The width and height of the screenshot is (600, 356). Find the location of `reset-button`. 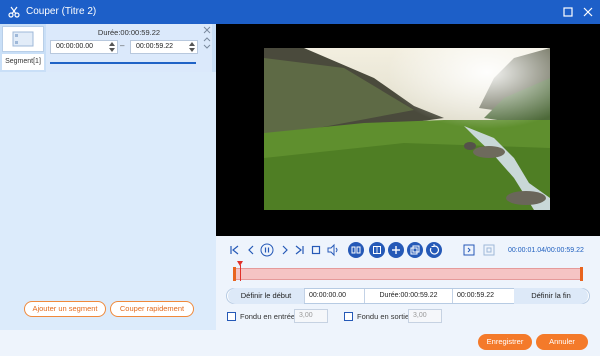

reset-button is located at coordinates (434, 250).